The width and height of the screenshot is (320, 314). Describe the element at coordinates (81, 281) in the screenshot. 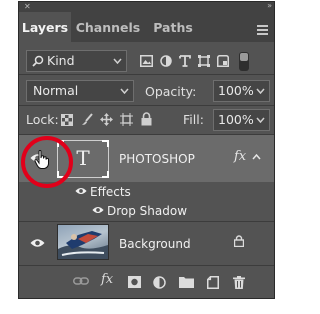

I see `link-layers-icon` at that location.